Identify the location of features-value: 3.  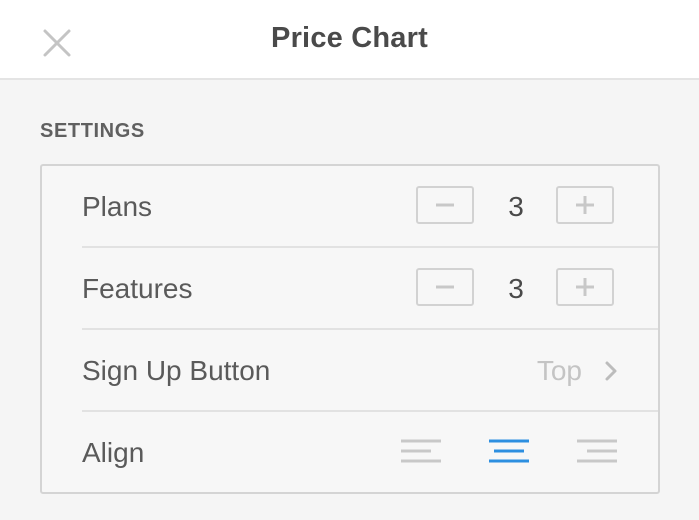
(516, 288).